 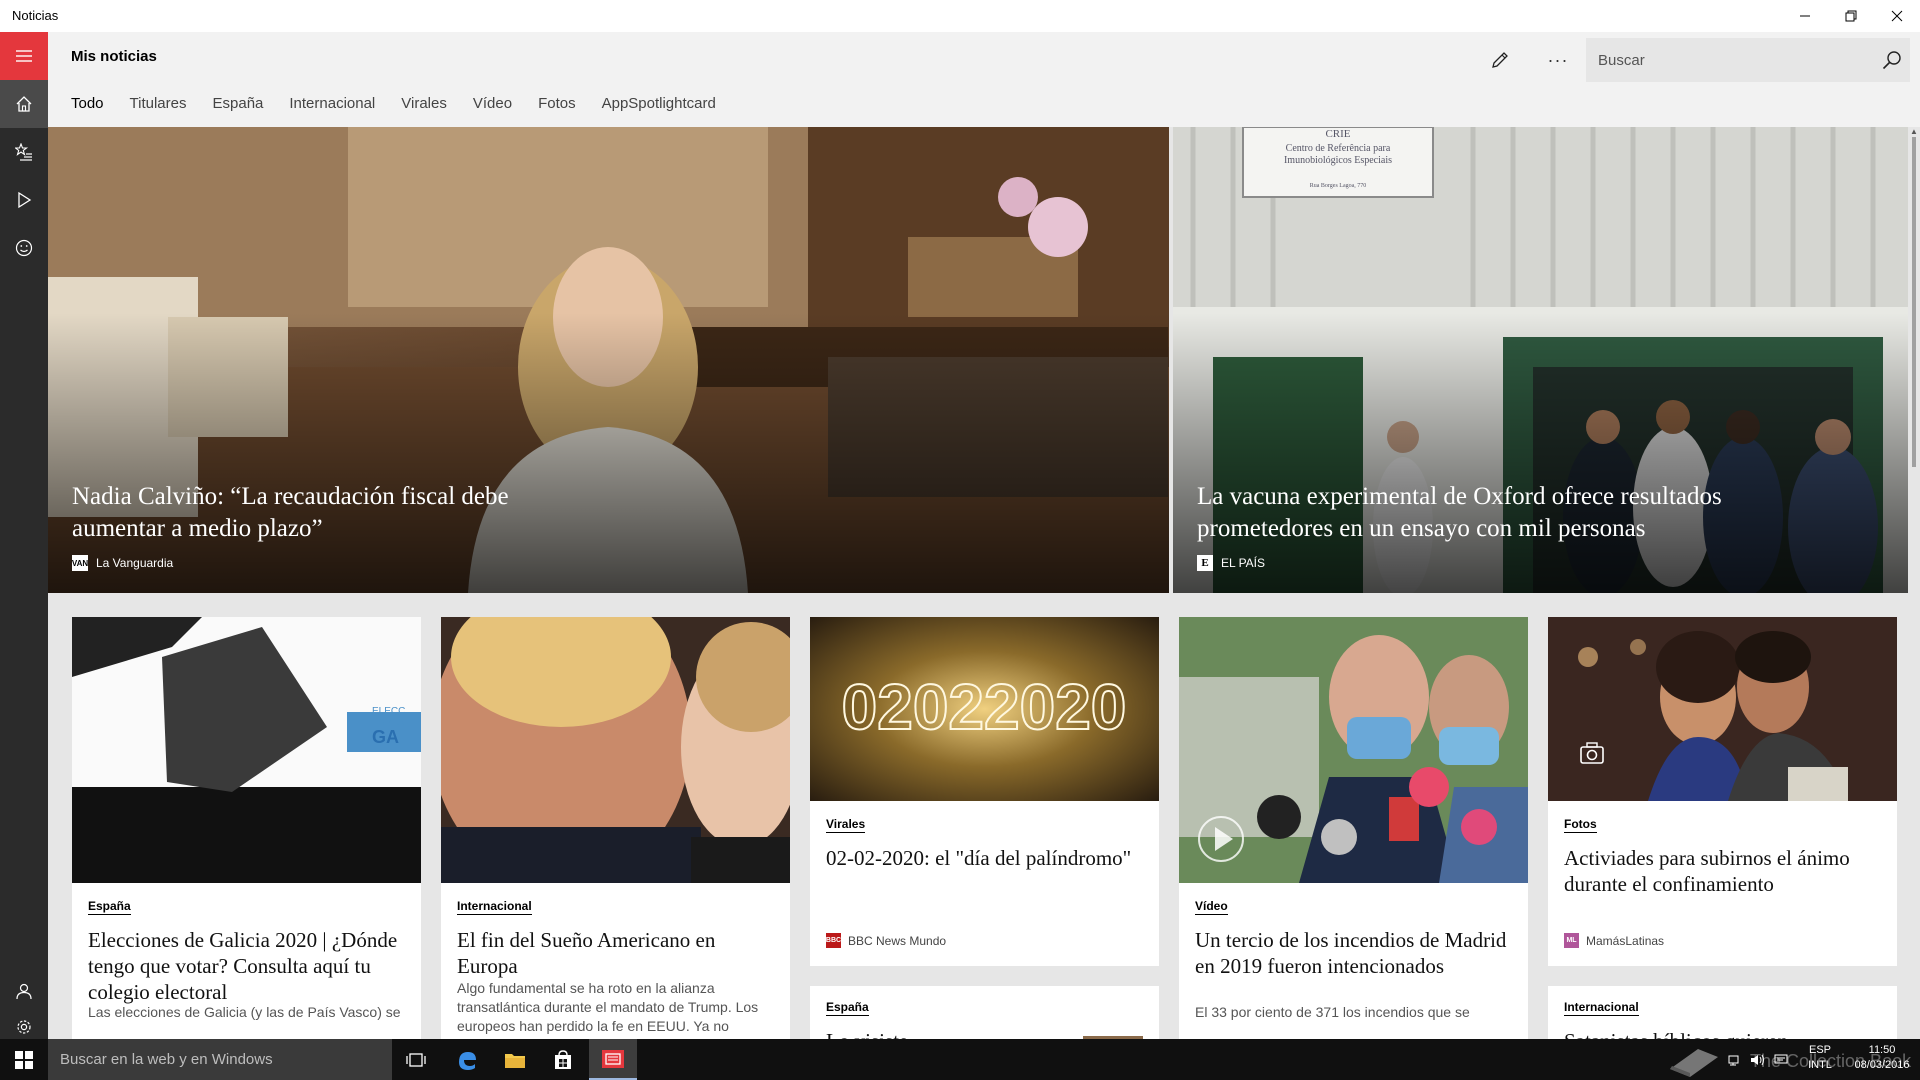 What do you see at coordinates (1243, 563) in the screenshot?
I see `hero-source-name: EL PAÍS` at bounding box center [1243, 563].